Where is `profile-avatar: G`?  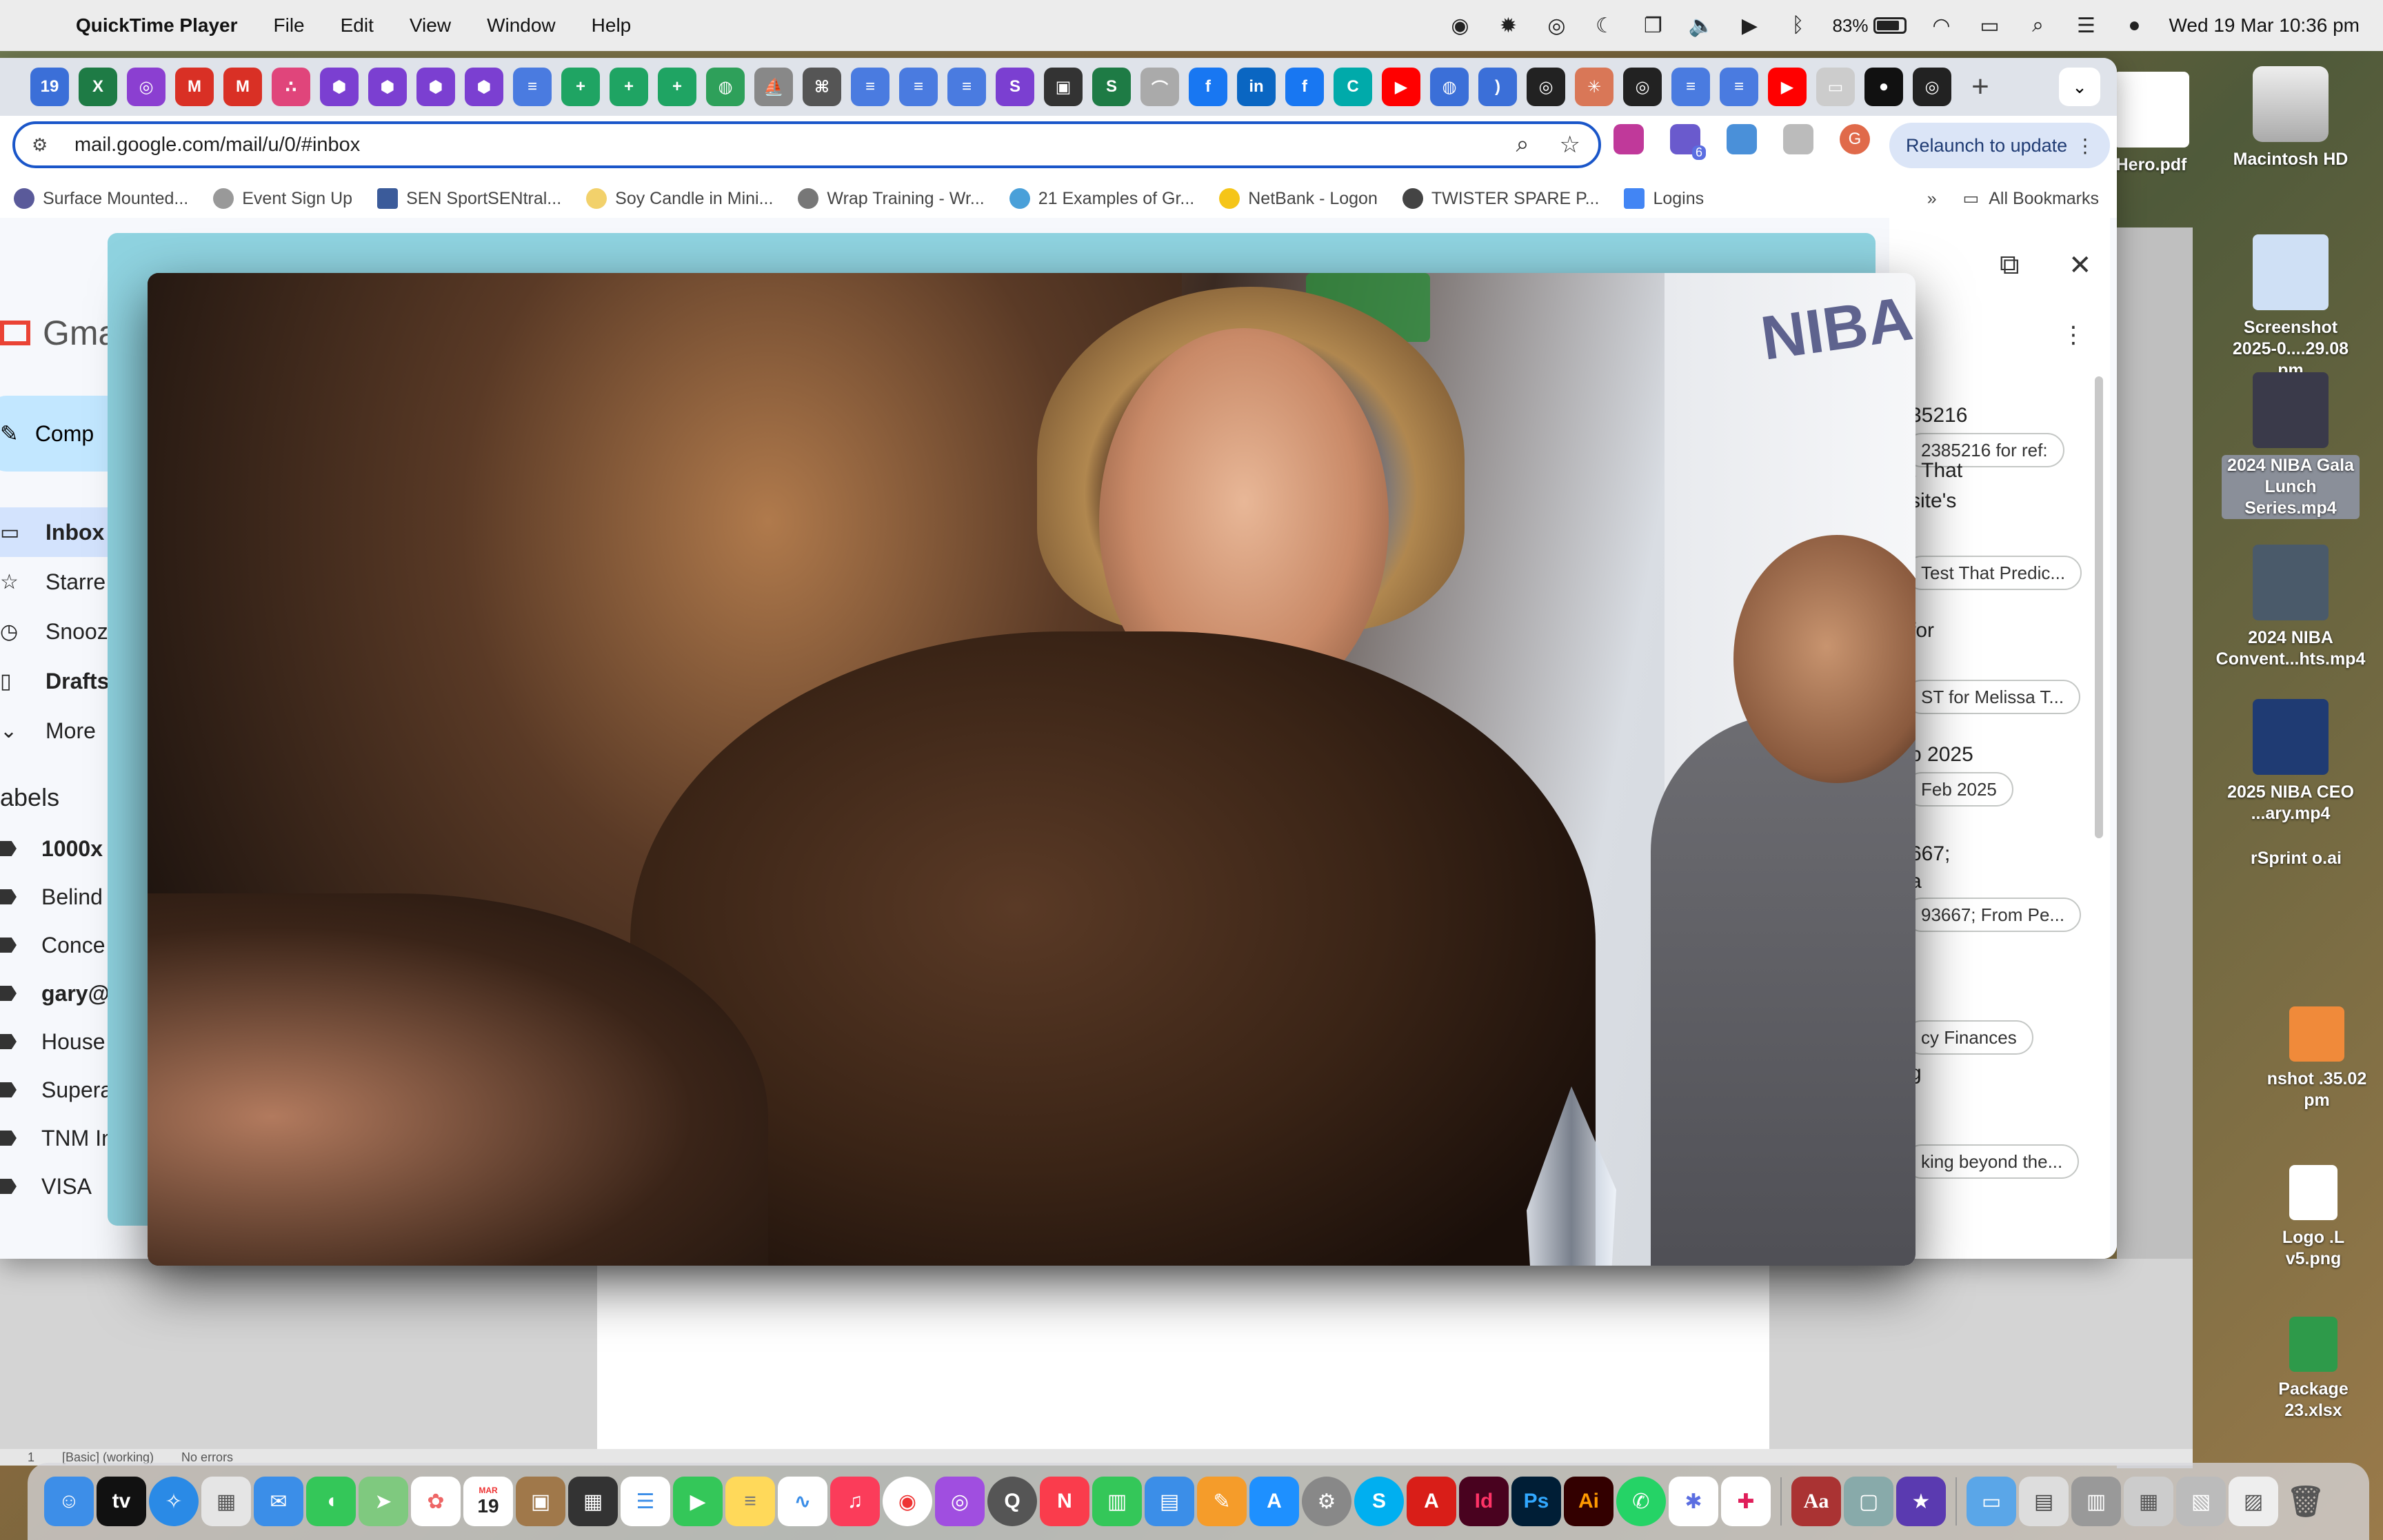 profile-avatar: G is located at coordinates (1855, 139).